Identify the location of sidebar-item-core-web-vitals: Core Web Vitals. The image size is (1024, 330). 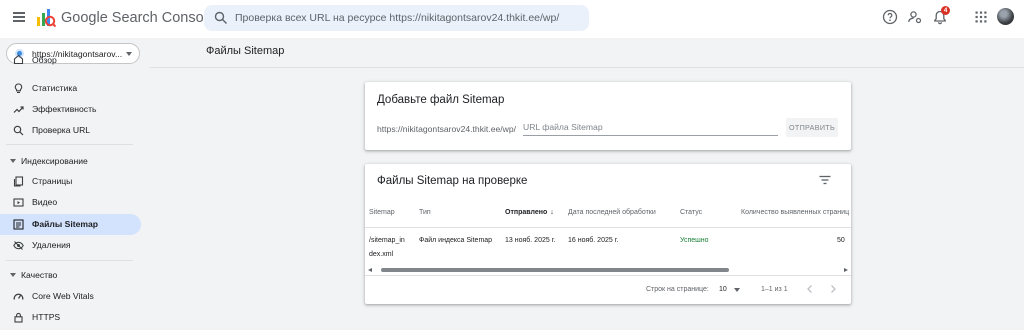
(70, 296).